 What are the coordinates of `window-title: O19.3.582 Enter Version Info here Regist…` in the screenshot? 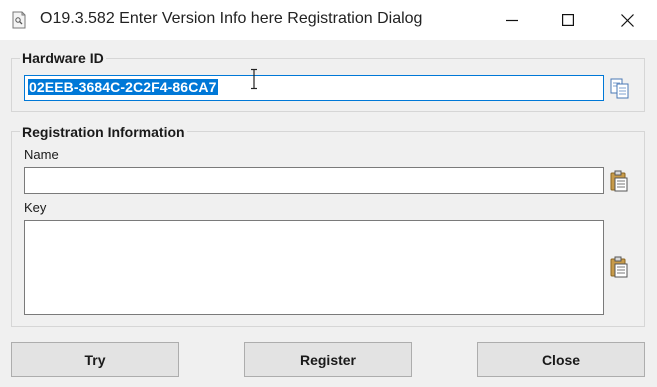 It's located at (231, 18).